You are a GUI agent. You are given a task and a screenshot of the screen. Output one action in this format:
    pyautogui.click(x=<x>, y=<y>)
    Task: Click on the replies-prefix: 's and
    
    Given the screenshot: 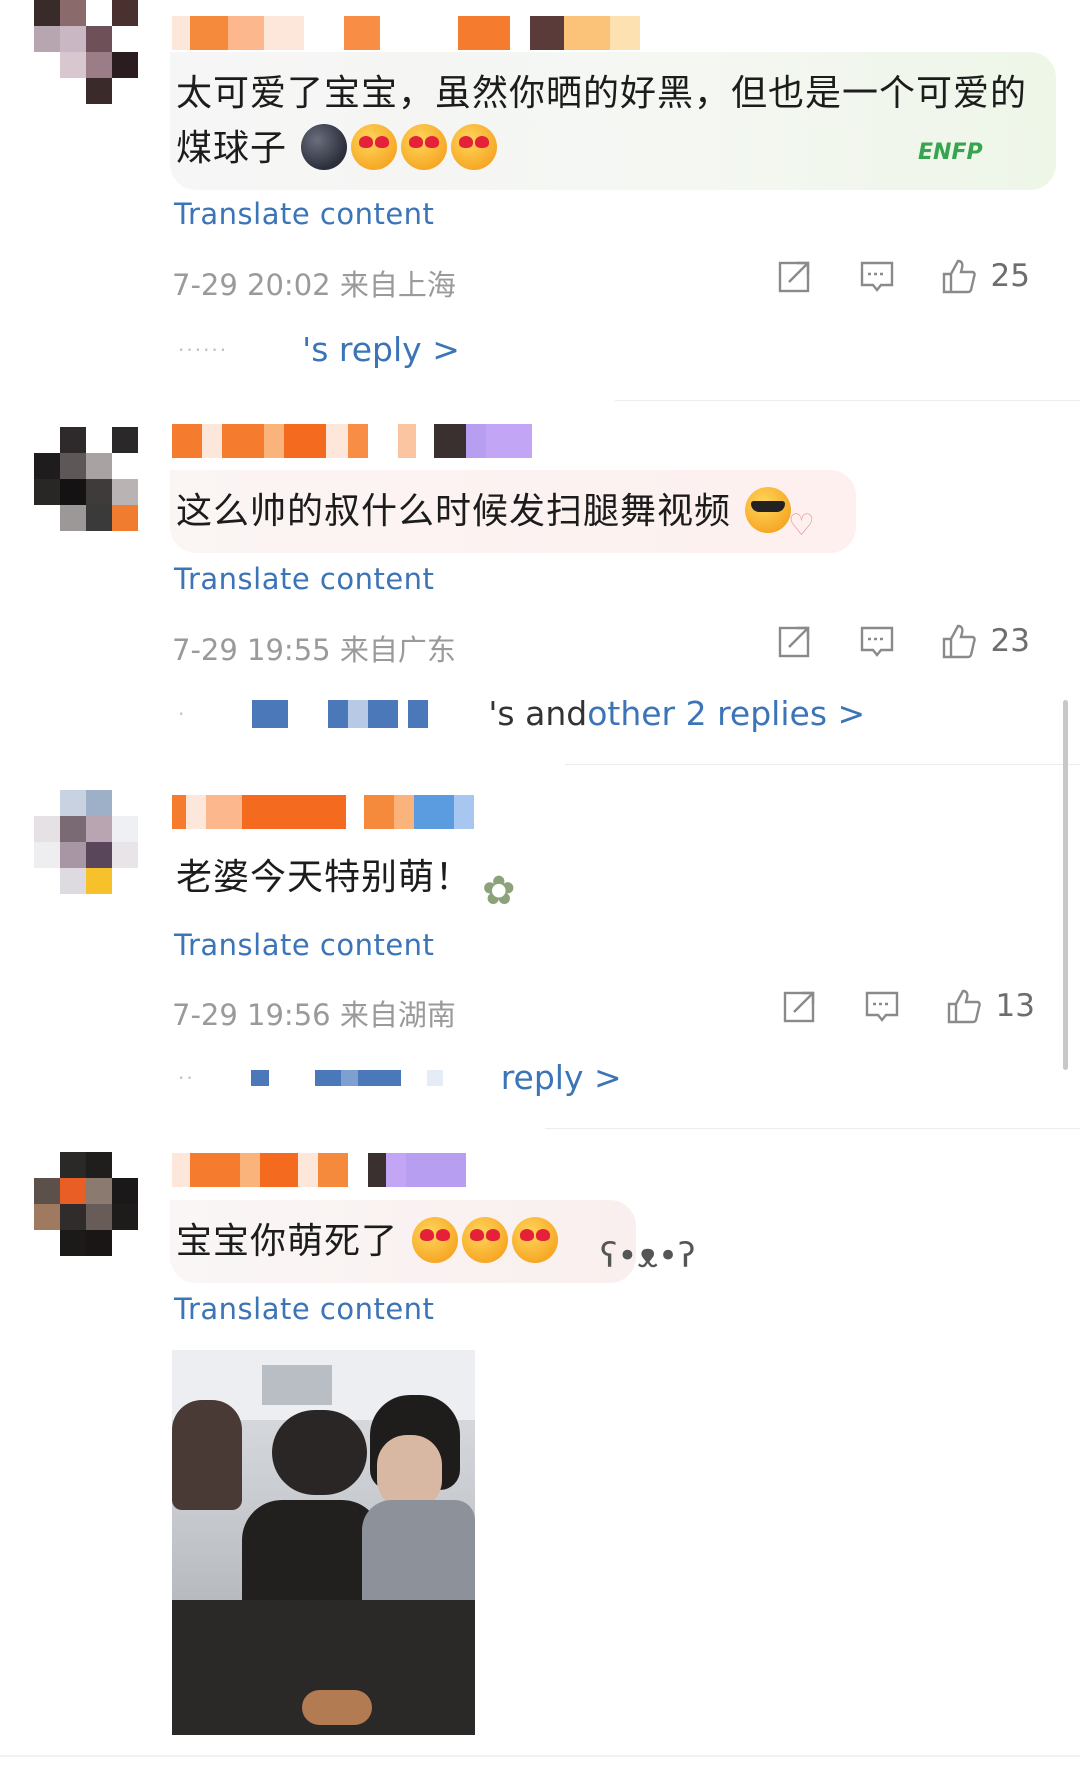 What is the action you would take?
    pyautogui.click(x=538, y=713)
    